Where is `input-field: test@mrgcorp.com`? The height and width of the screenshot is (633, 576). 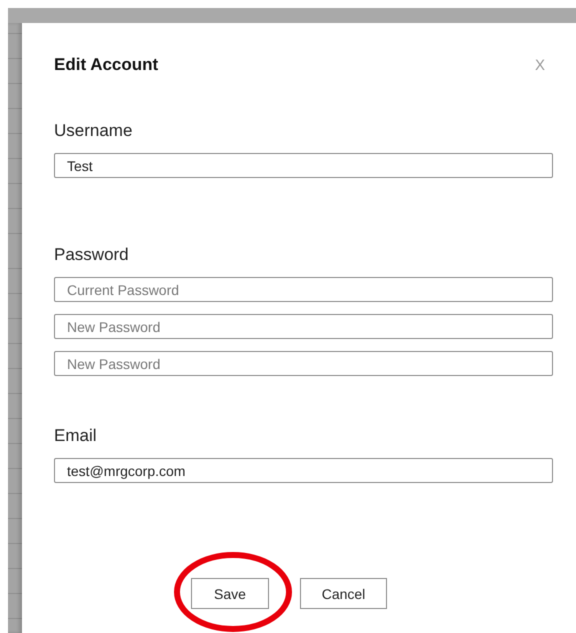
input-field: test@mrgcorp.com is located at coordinates (303, 470).